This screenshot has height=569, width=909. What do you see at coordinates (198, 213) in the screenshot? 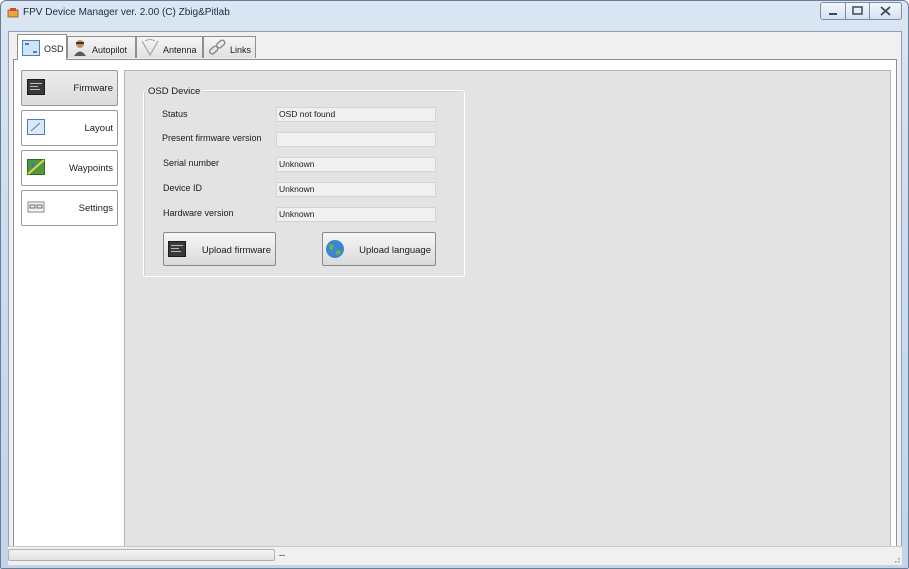
I see `hardware-version-label: Hardware version` at bounding box center [198, 213].